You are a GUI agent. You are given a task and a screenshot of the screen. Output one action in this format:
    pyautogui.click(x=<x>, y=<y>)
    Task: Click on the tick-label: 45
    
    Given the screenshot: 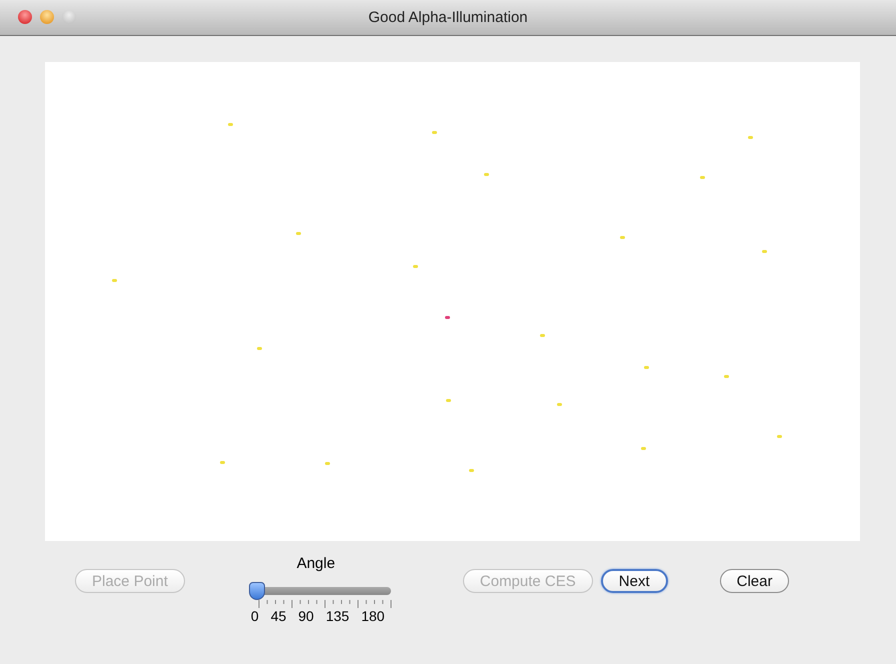 What is the action you would take?
    pyautogui.click(x=278, y=616)
    